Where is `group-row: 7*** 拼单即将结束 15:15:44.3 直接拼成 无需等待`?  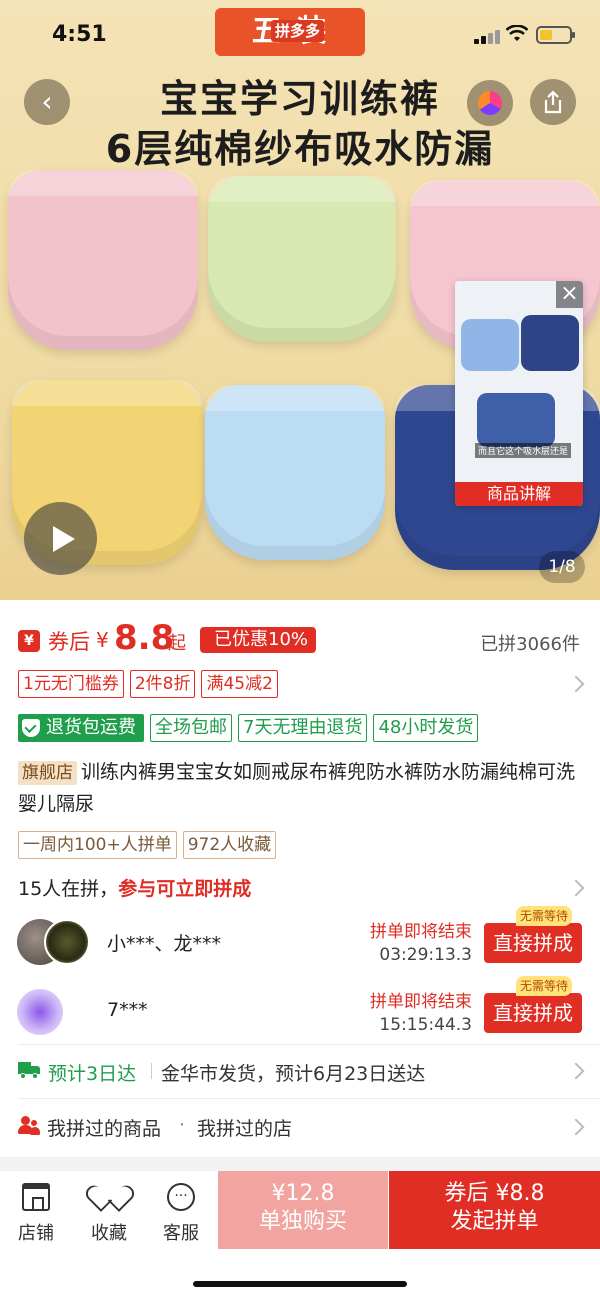 group-row: 7*** 拼单即将结束 15:15:44.3 直接拼成 无需等待 is located at coordinates (300, 1009).